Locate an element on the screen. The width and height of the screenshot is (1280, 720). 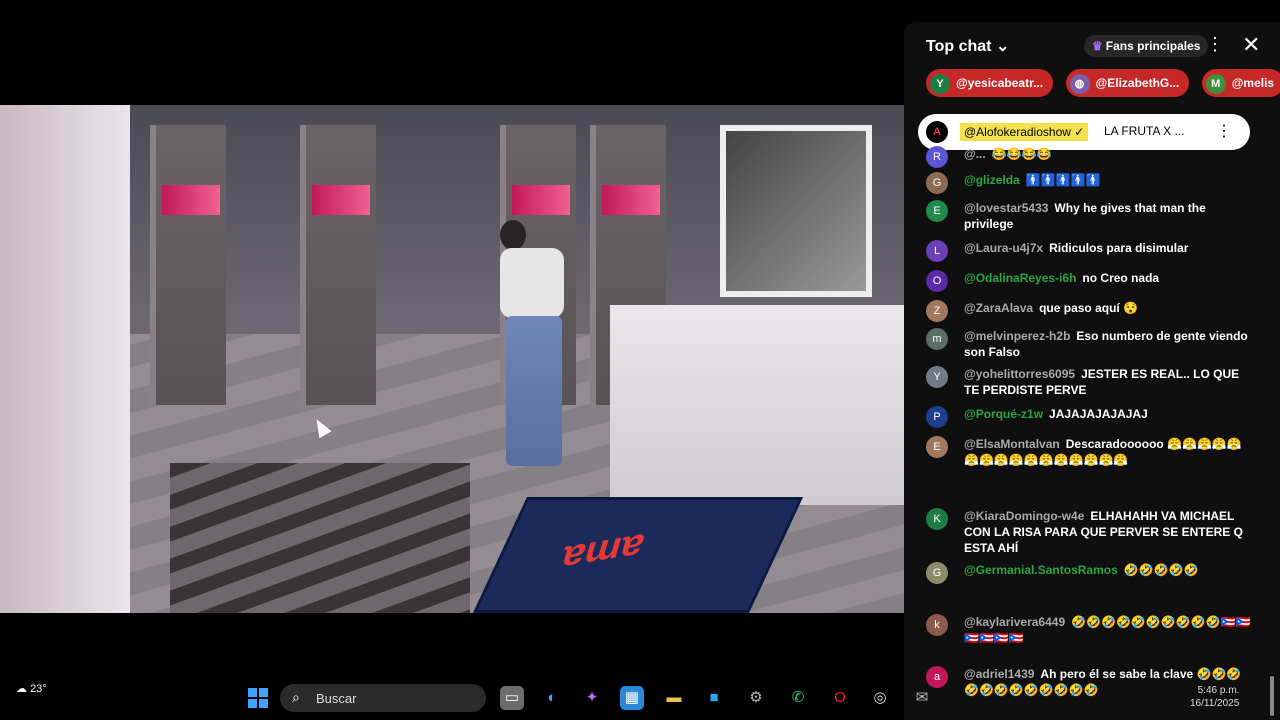
channel-logo-icon: A is located at coordinates (937, 132).